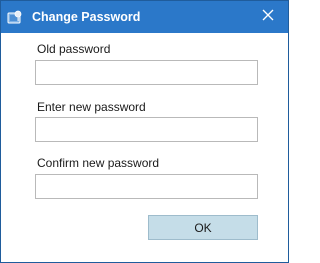 This screenshot has height=263, width=320. I want to click on dialog-title: Change Password, so click(86, 17).